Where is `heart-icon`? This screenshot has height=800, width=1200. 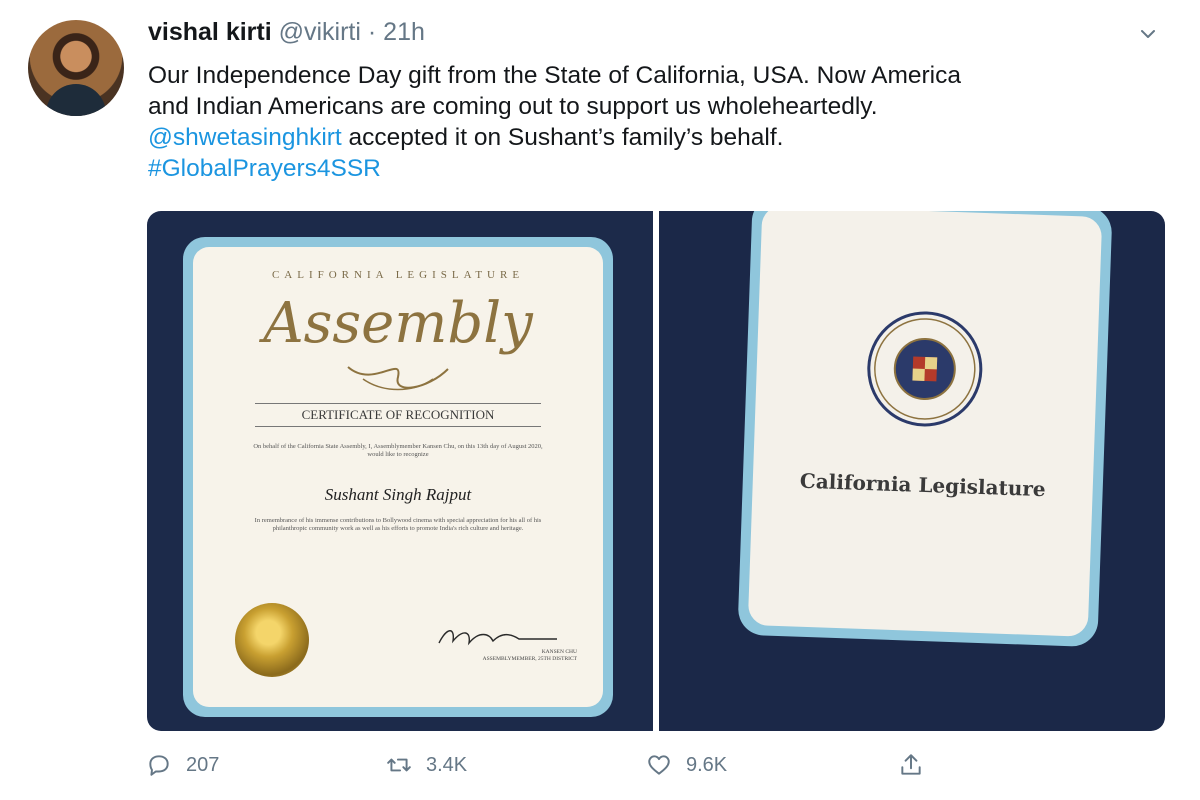
heart-icon is located at coordinates (659, 765).